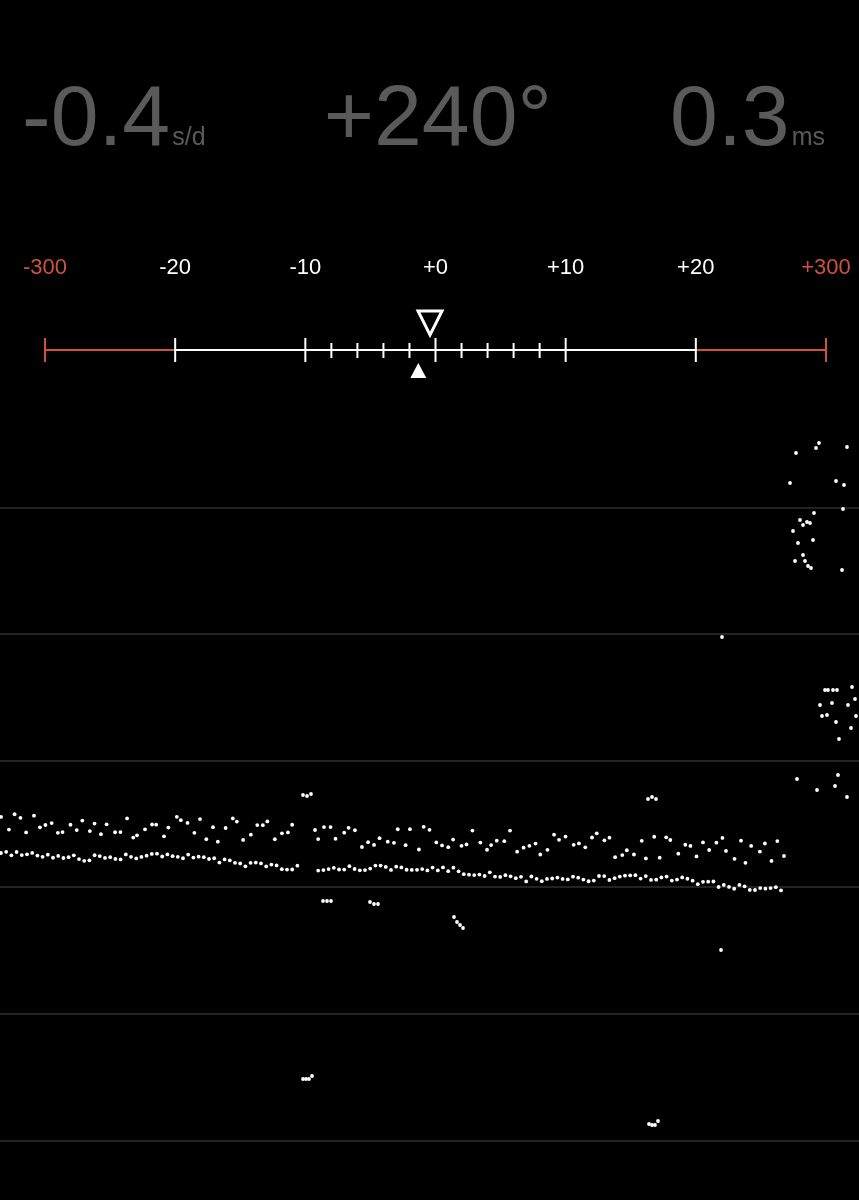  What do you see at coordinates (696, 267) in the screenshot?
I see `scale-label: +20` at bounding box center [696, 267].